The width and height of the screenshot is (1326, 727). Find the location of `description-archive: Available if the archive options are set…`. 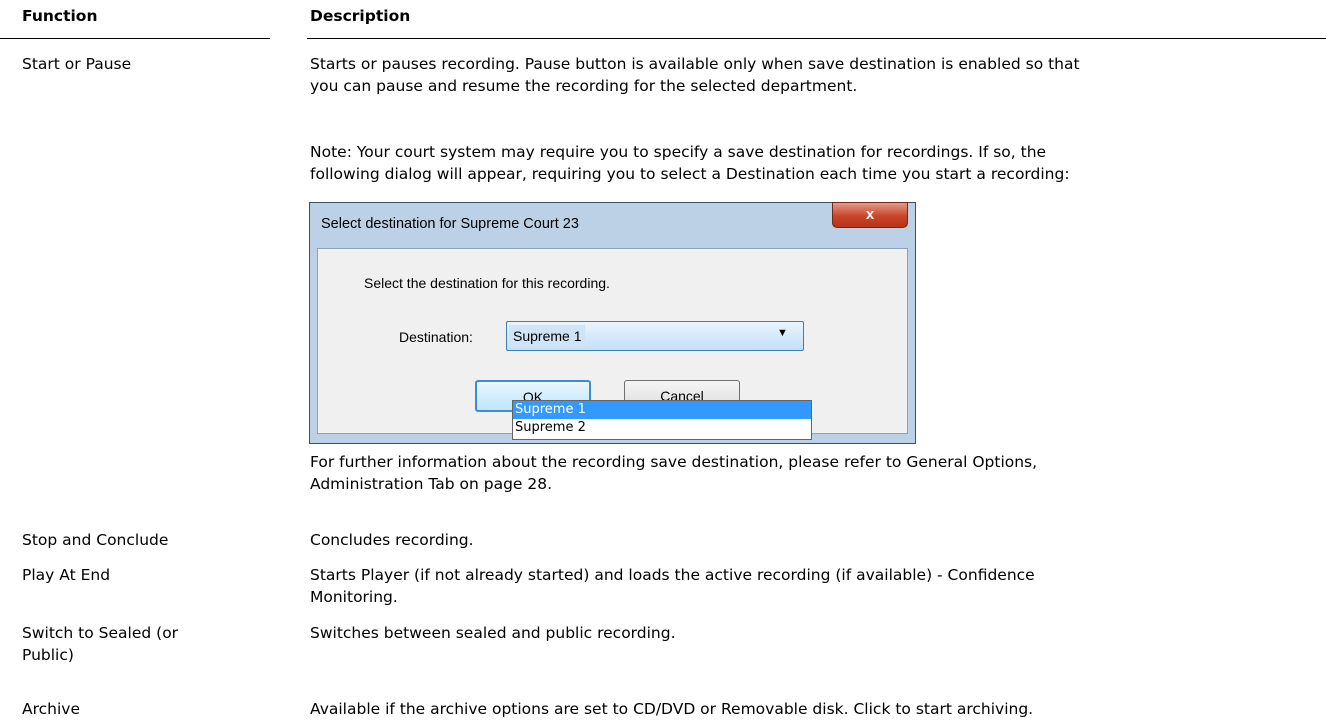

description-archive: Available if the archive options are set… is located at coordinates (672, 709).